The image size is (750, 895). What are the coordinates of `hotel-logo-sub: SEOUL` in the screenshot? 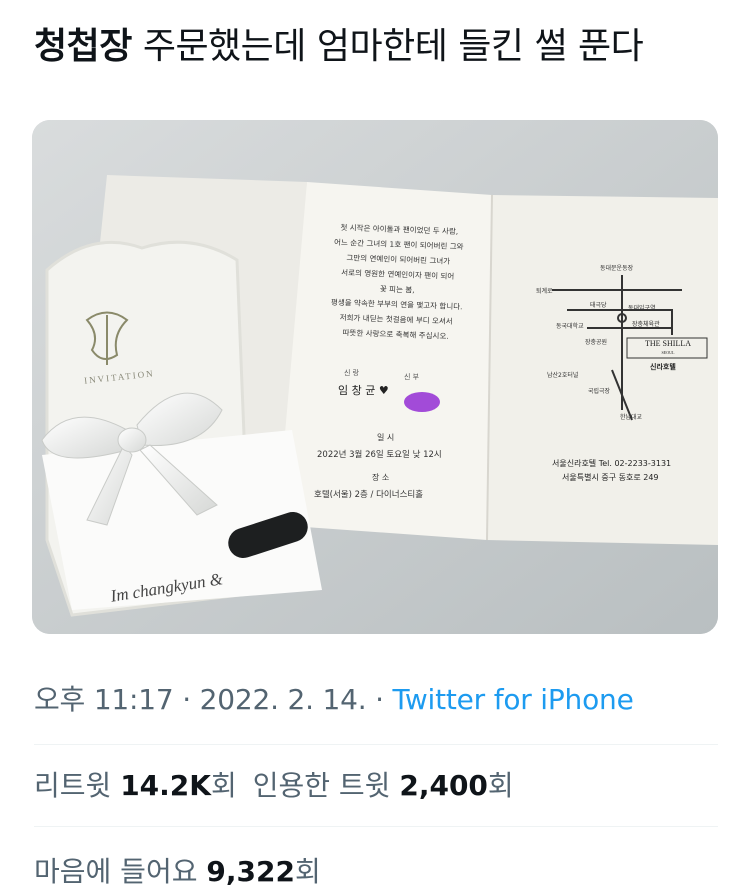 It's located at (668, 352).